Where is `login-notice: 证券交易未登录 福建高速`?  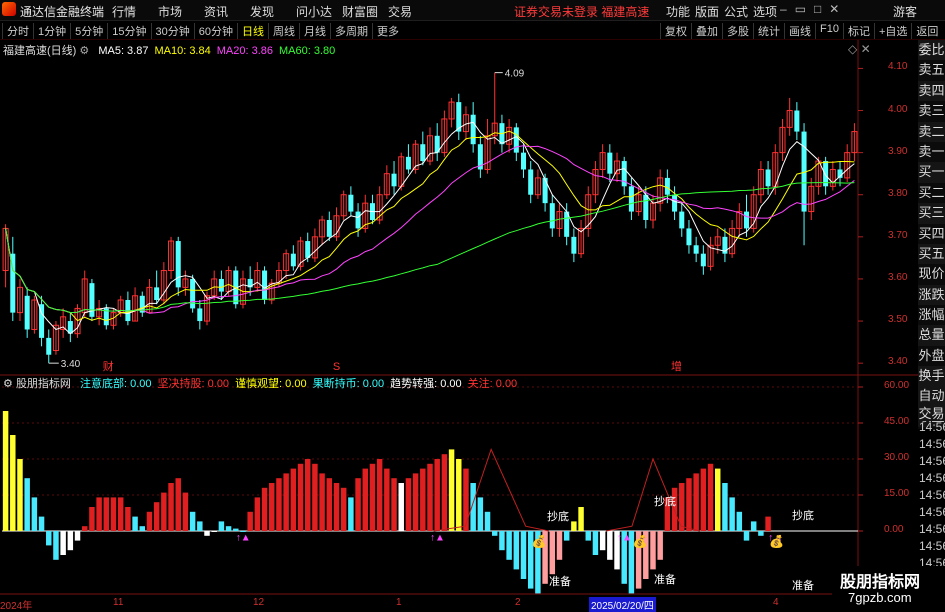
login-notice: 证券交易未登录 福建高速 is located at coordinates (581, 11).